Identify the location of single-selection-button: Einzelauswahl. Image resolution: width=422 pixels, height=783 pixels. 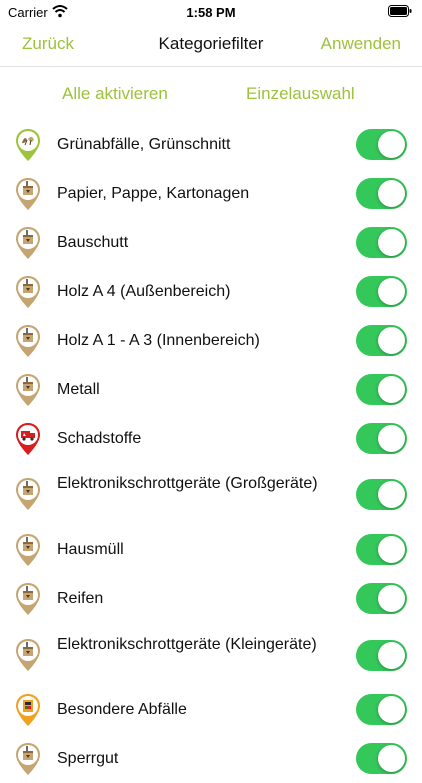
(300, 94).